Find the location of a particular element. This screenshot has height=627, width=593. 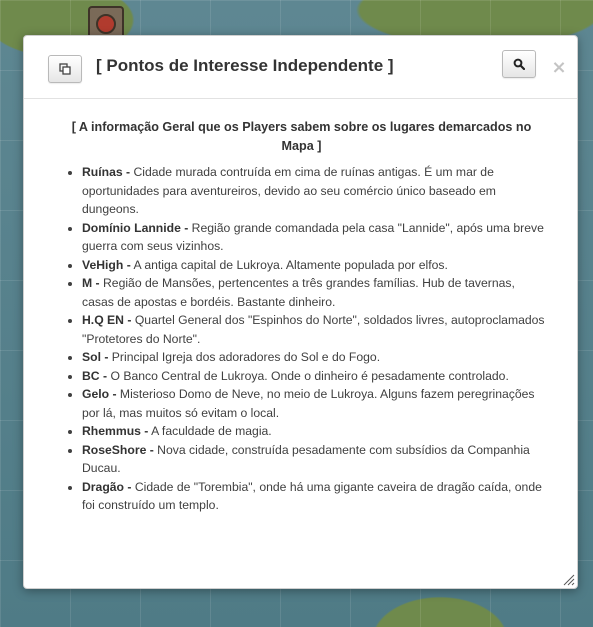

popout-button is located at coordinates (65, 69).